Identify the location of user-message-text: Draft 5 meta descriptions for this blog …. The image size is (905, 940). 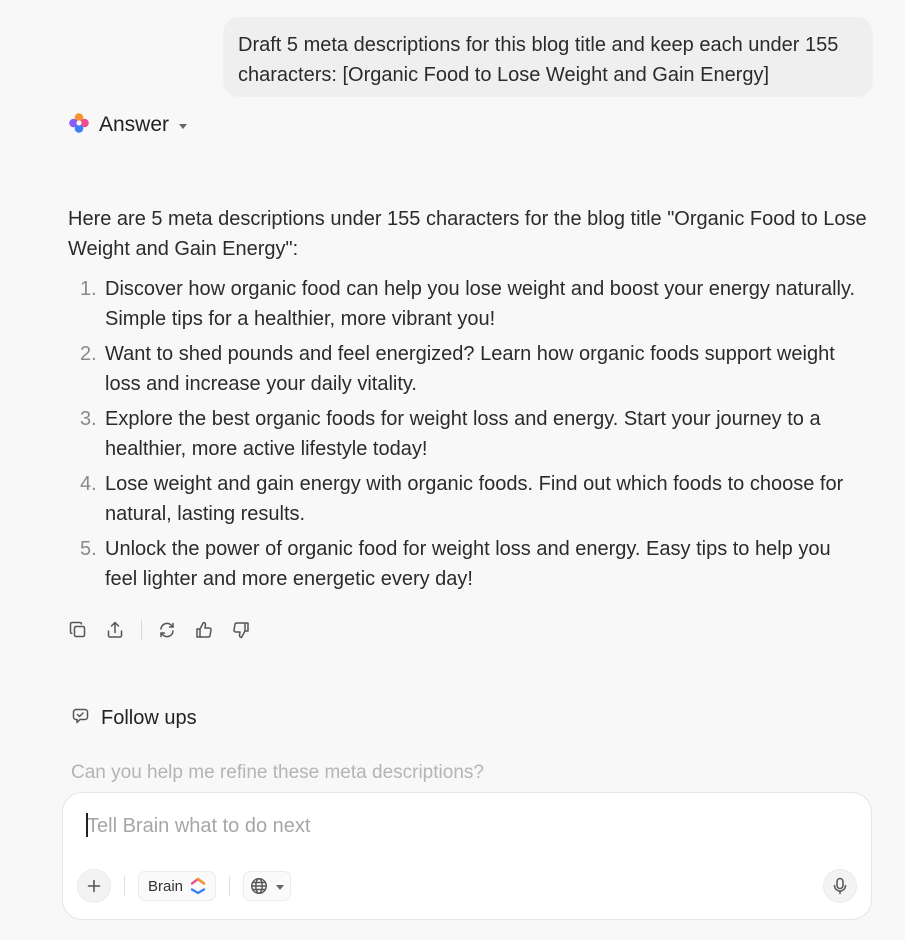
(538, 60).